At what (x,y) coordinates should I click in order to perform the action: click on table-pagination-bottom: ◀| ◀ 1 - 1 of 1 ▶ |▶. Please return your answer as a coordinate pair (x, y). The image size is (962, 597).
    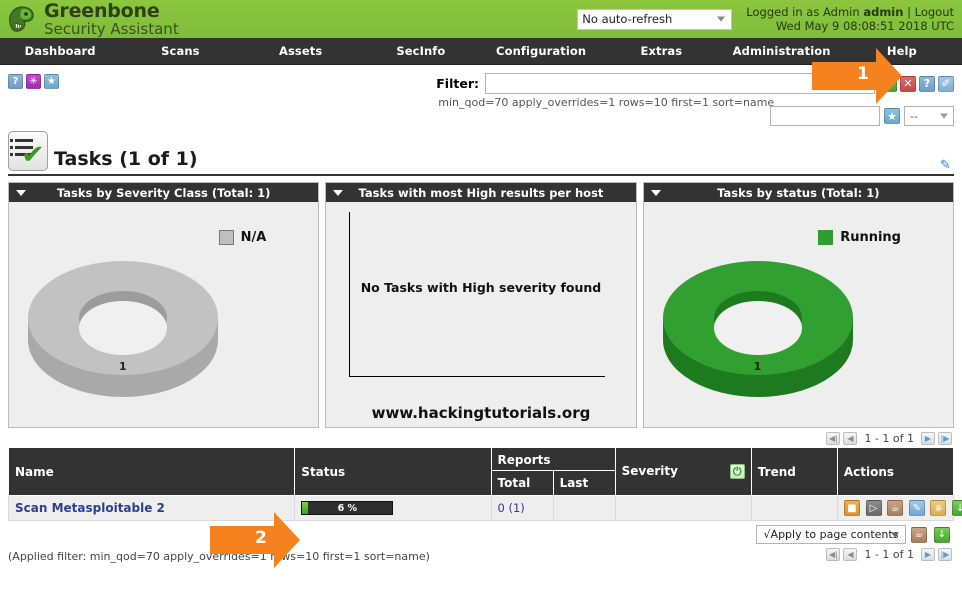
    Looking at the image, I should click on (890, 553).